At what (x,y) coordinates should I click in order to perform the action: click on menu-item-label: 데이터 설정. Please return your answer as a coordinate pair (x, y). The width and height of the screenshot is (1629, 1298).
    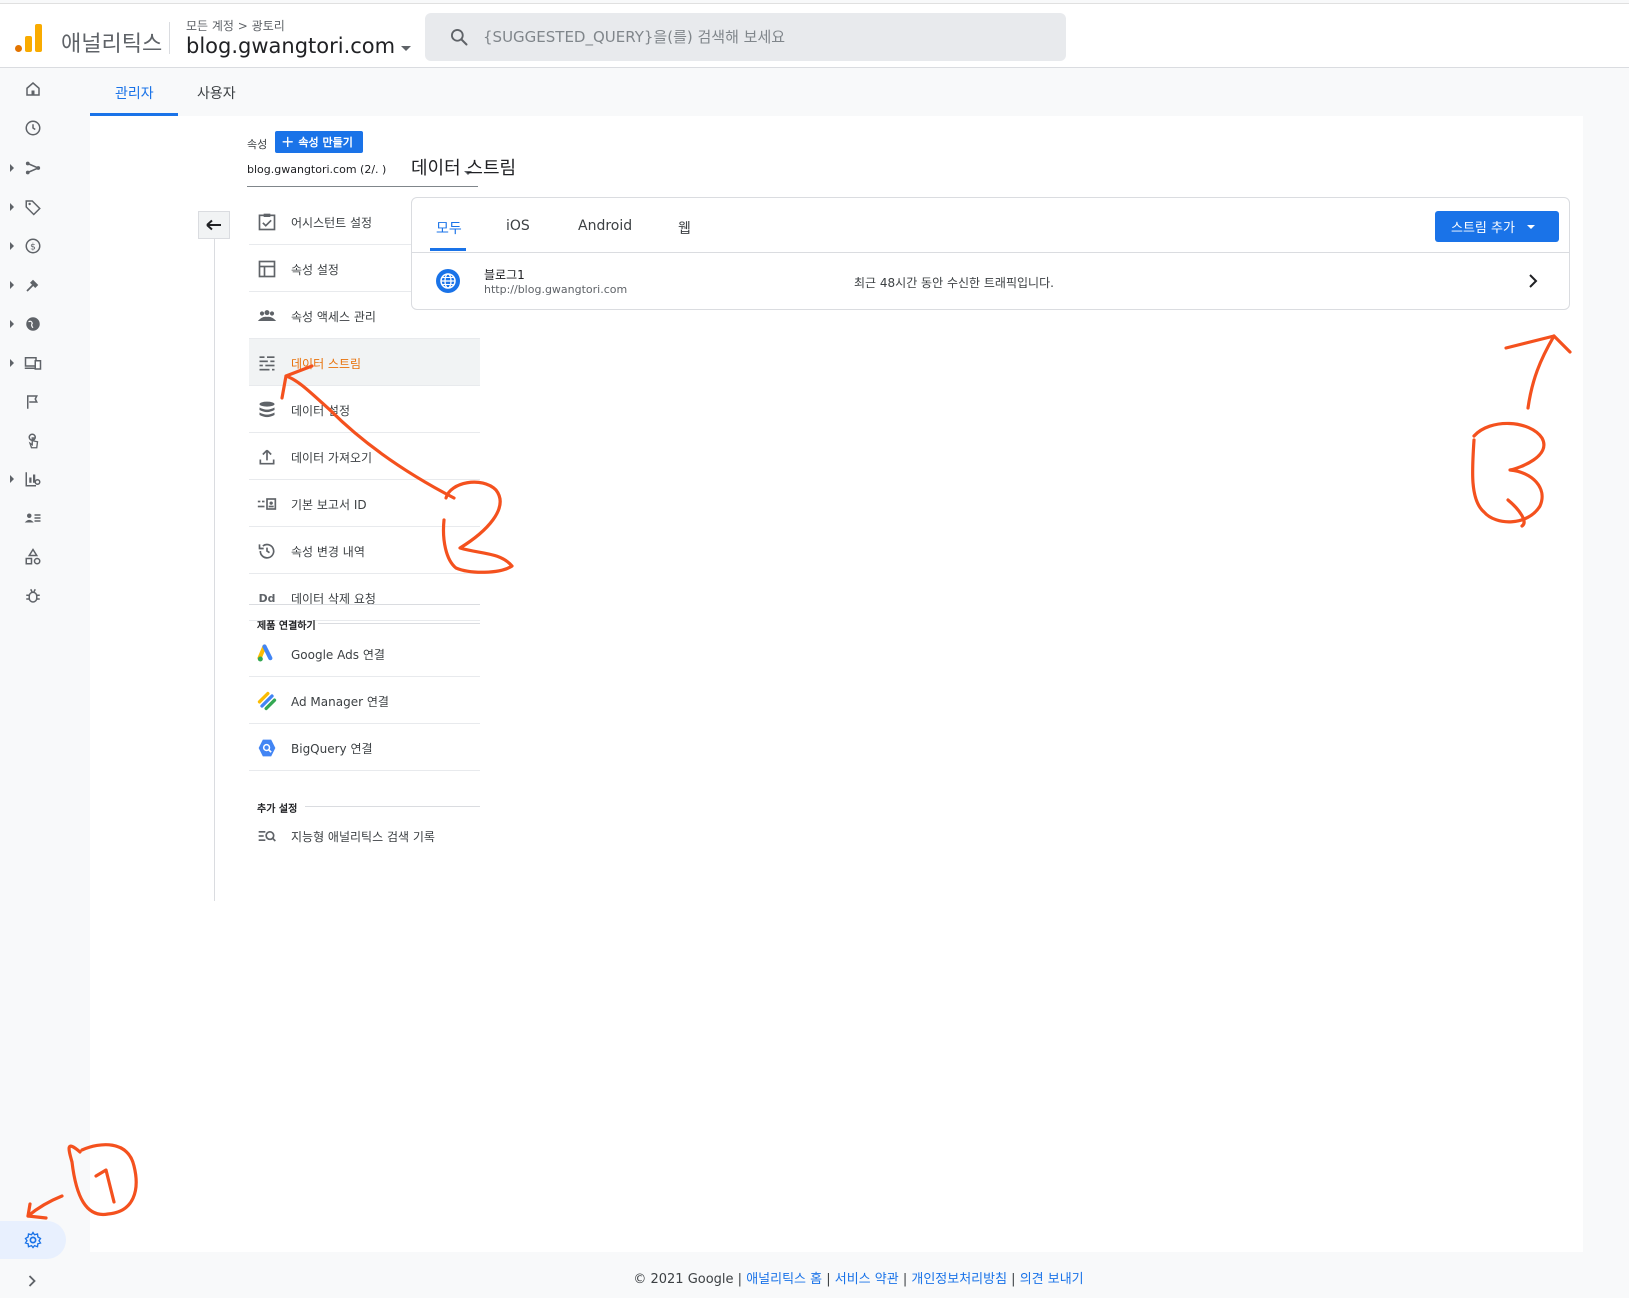
    Looking at the image, I should click on (321, 411).